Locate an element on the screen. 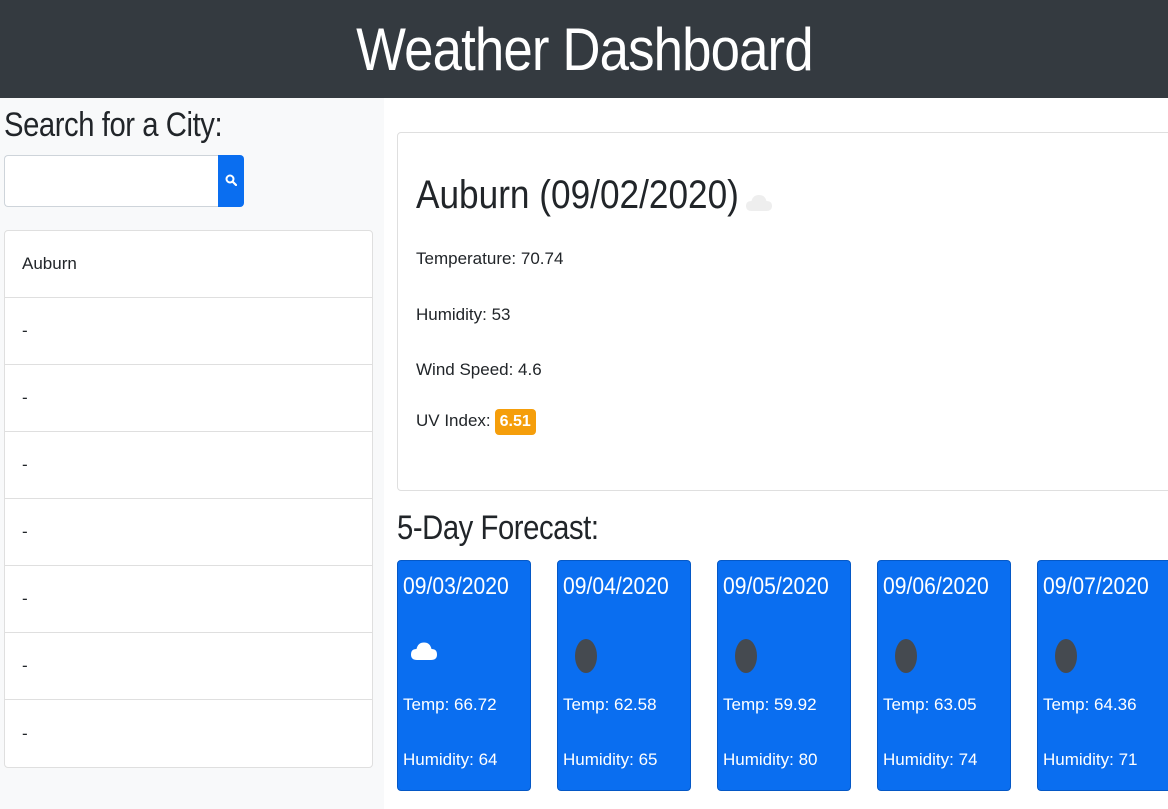  current-city-date: Auburn (09/02/2020) is located at coordinates (577, 195).